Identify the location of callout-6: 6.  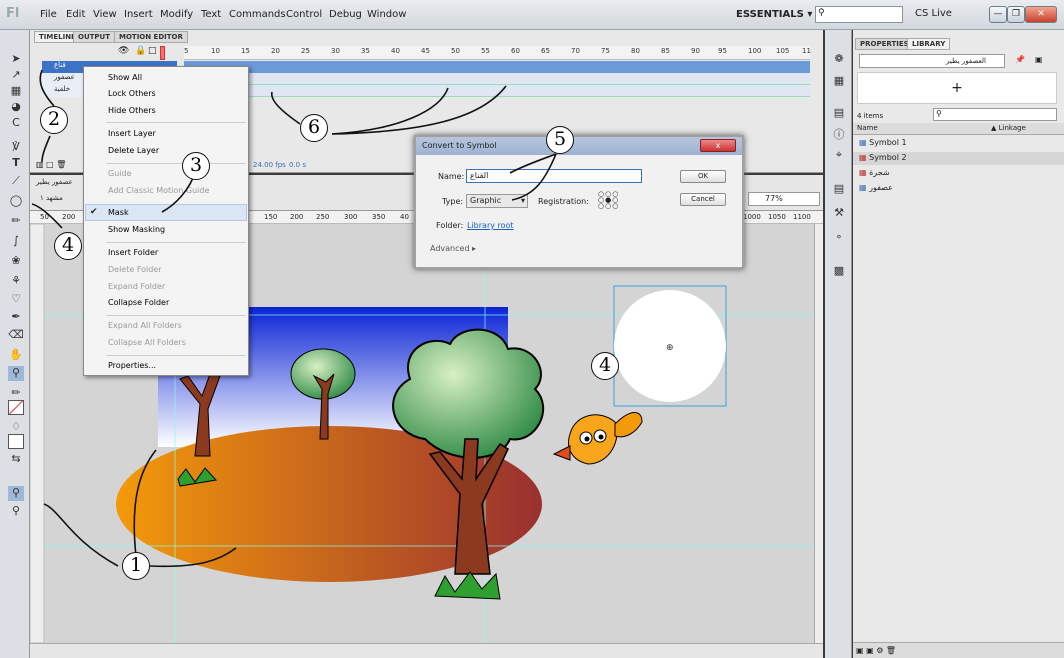
(314, 128).